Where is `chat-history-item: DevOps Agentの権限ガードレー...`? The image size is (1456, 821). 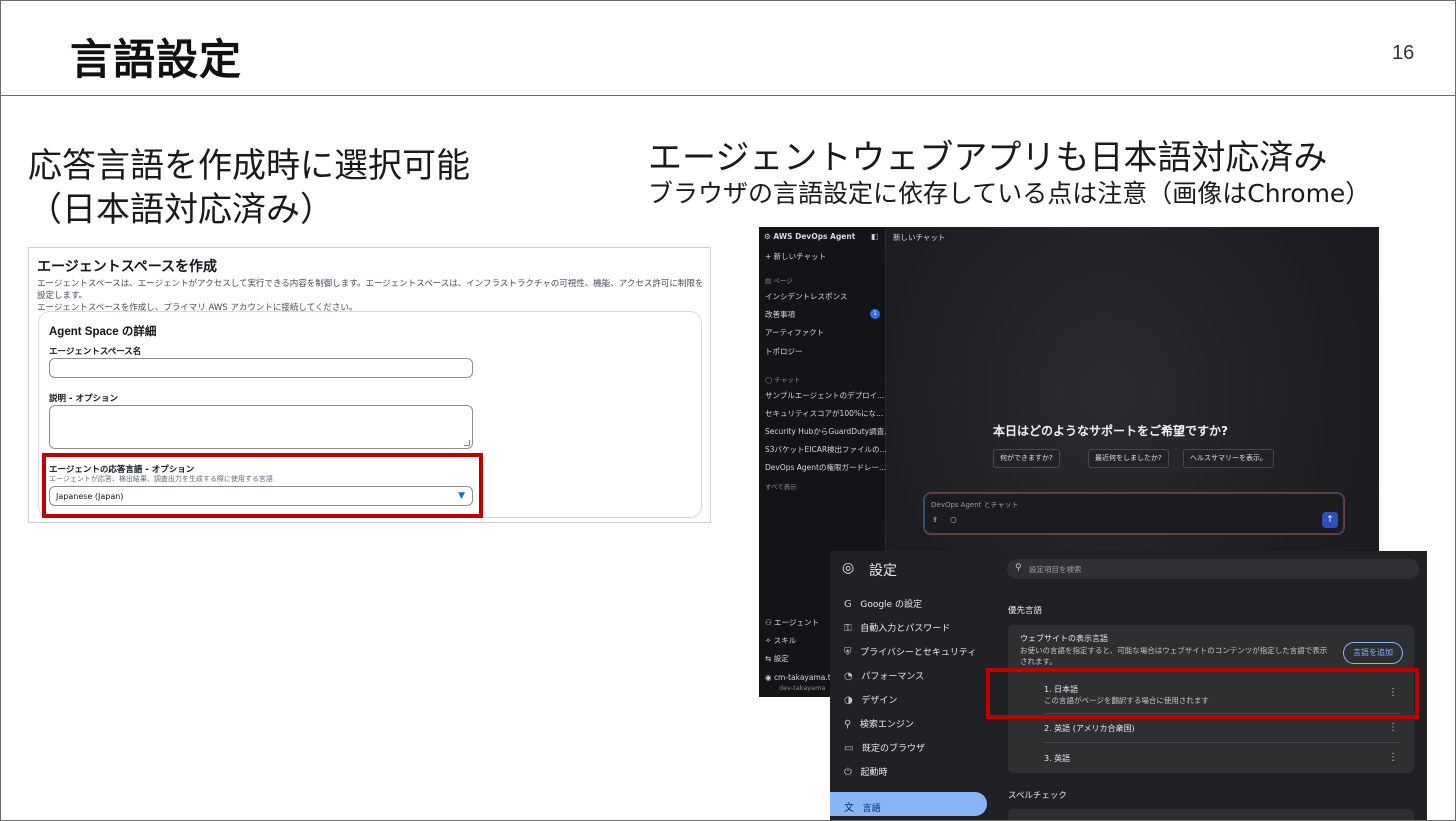
chat-history-item: DevOps Agentの権限ガードレー... is located at coordinates (825, 467).